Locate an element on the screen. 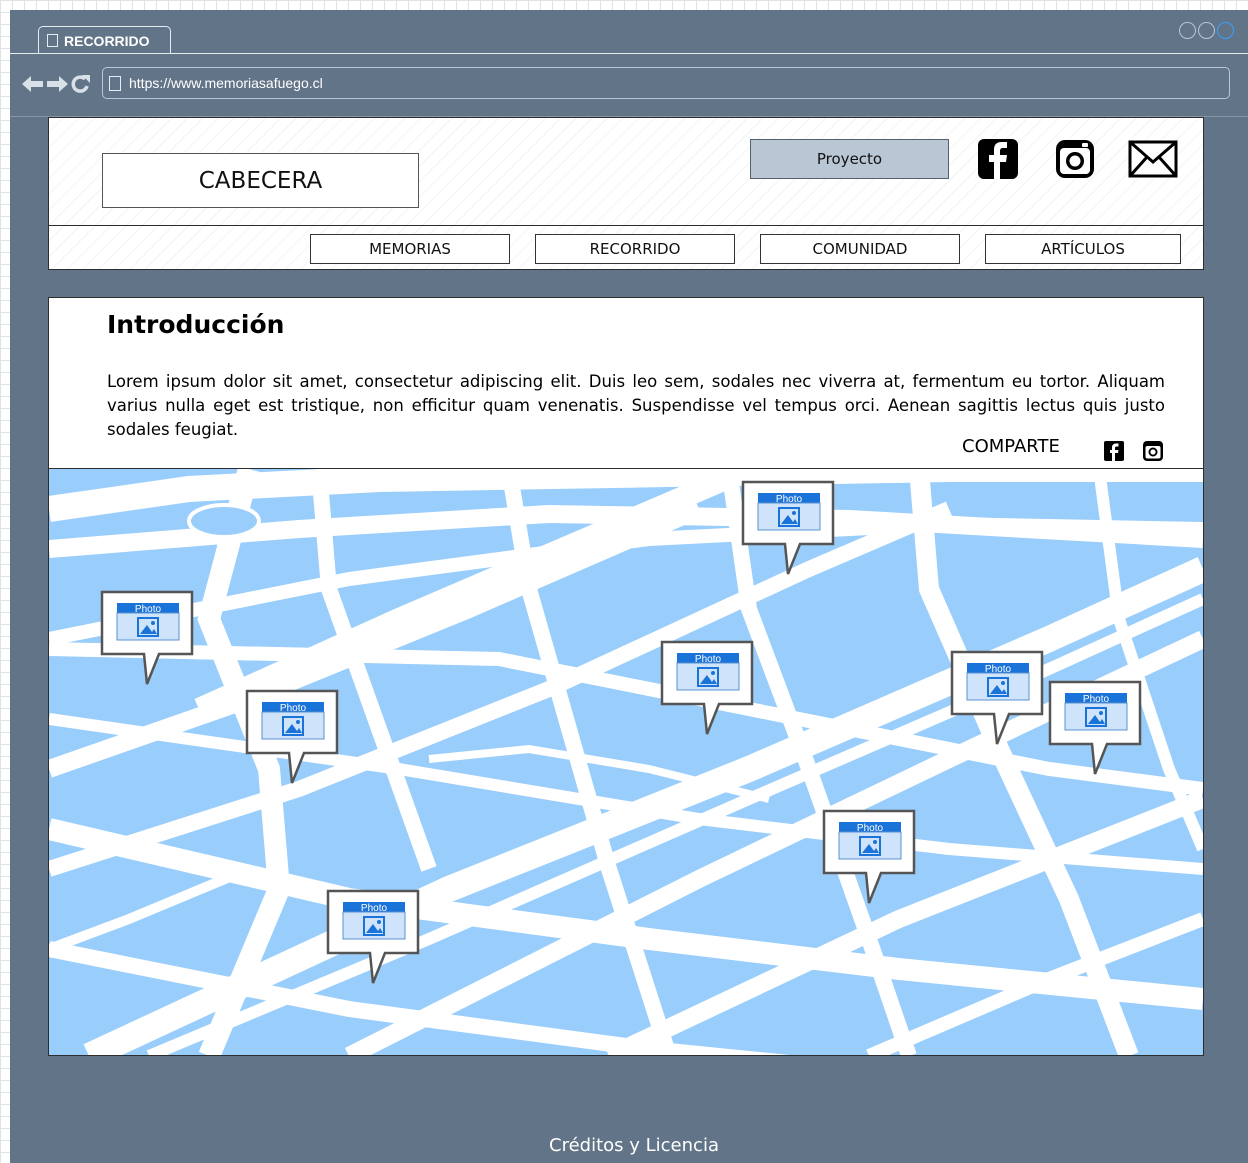  tab-title: RECORRIDO is located at coordinates (107, 40).